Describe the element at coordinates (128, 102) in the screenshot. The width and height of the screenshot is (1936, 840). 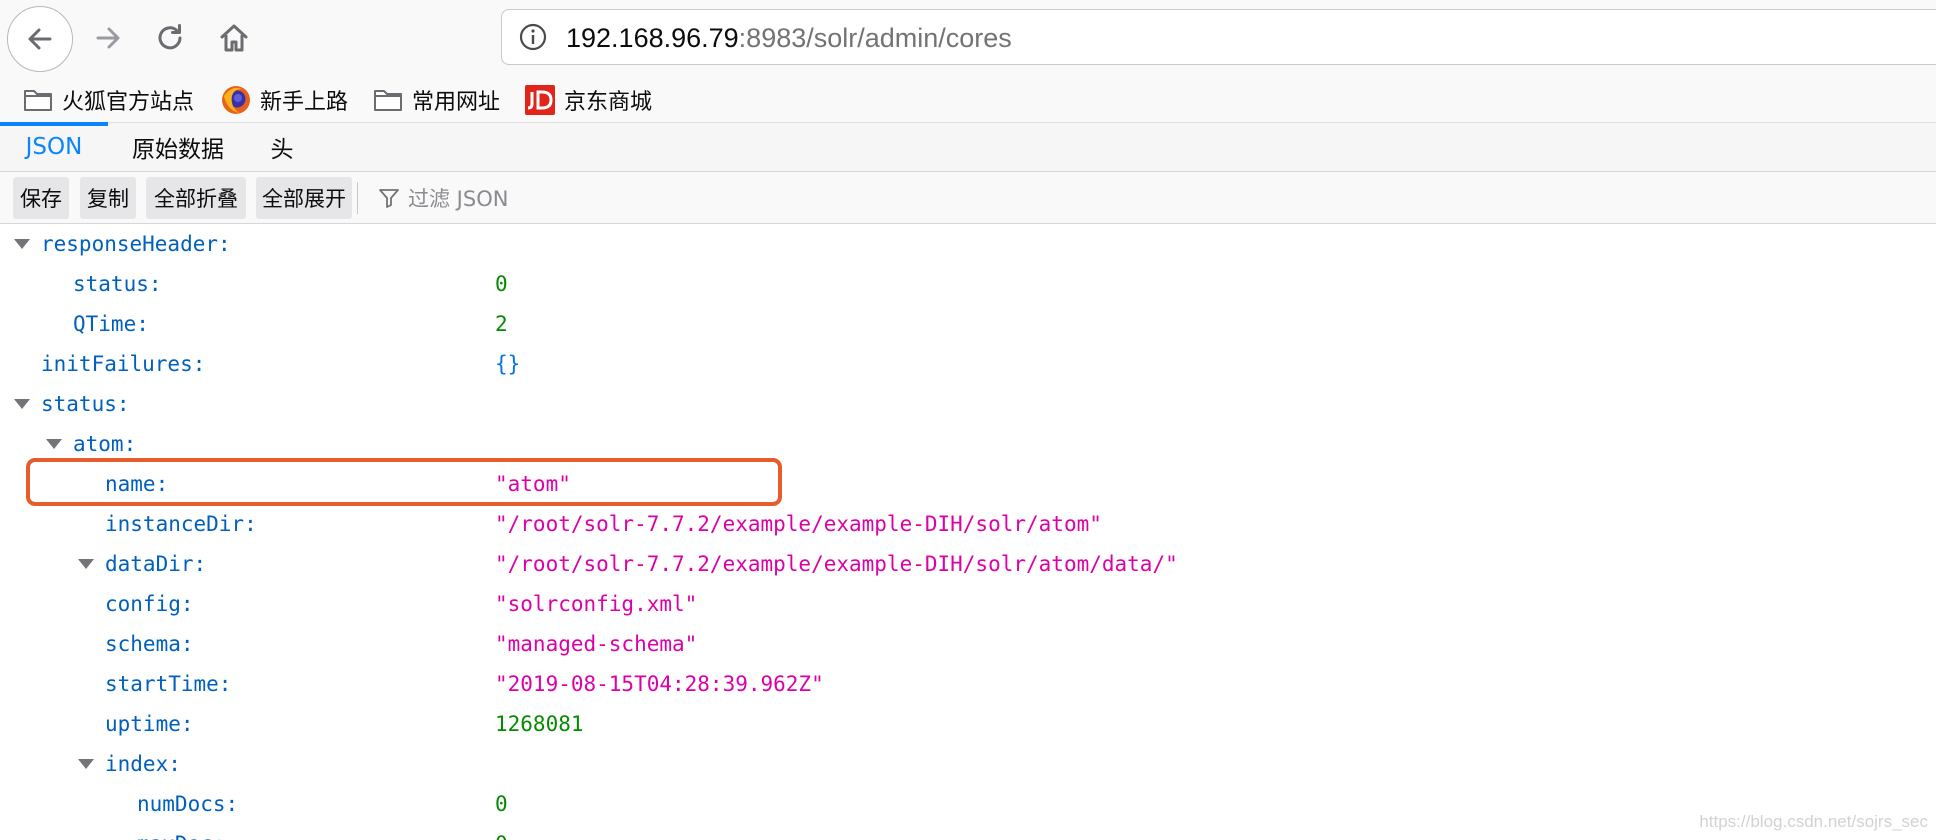
I see `bookmark-label: 火狐官方站点` at that location.